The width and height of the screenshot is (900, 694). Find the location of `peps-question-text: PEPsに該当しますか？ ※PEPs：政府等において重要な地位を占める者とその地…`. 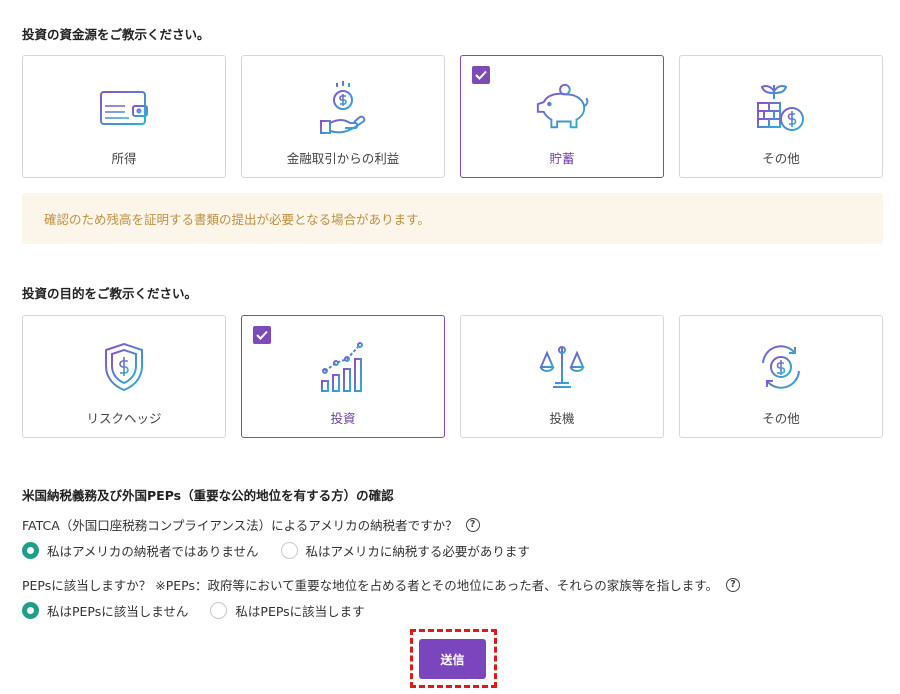

peps-question-text: PEPsに該当しますか？ ※PEPs：政府等において重要な地位を占める者とその地… is located at coordinates (370, 585).